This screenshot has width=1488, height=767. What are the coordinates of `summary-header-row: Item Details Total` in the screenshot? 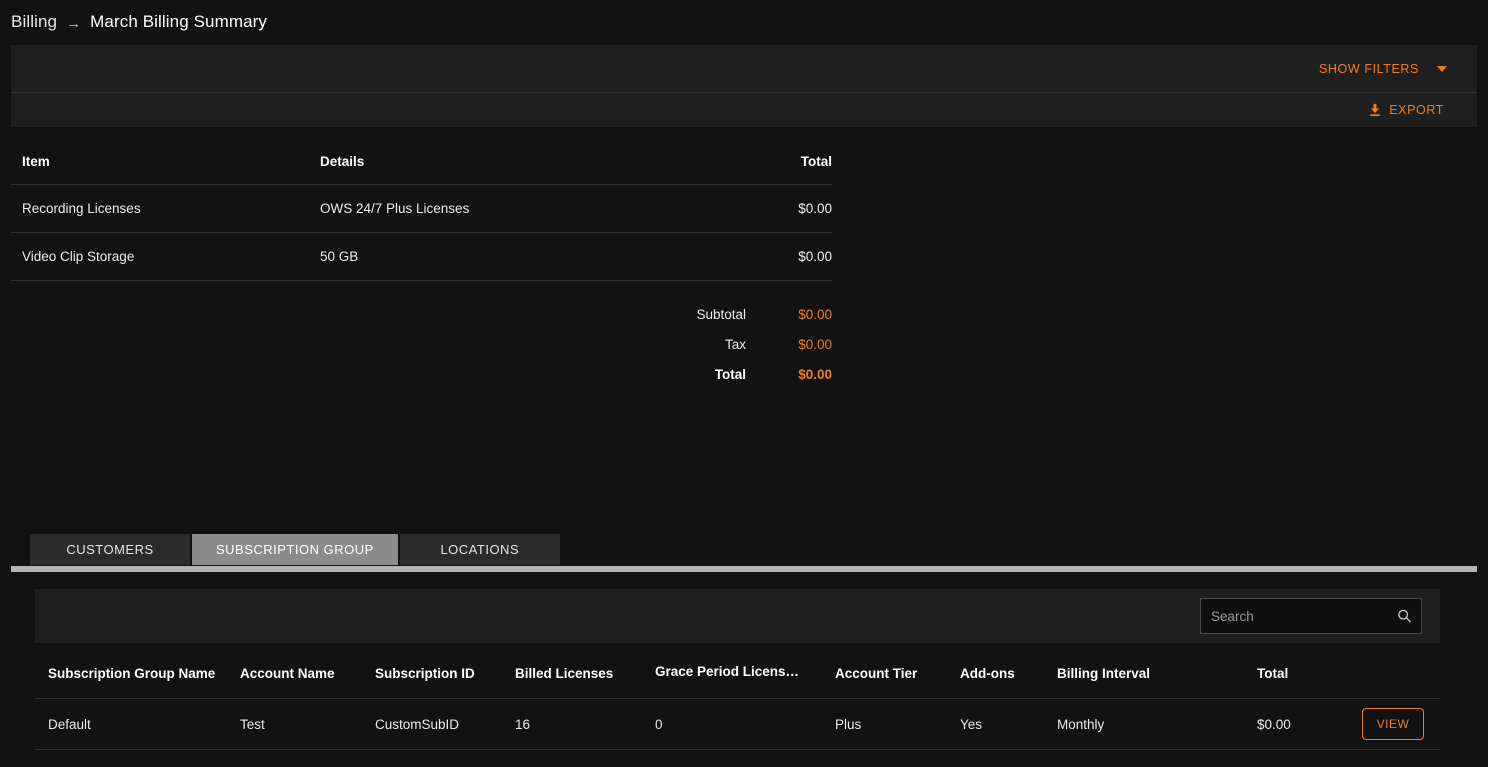 It's located at (421, 161).